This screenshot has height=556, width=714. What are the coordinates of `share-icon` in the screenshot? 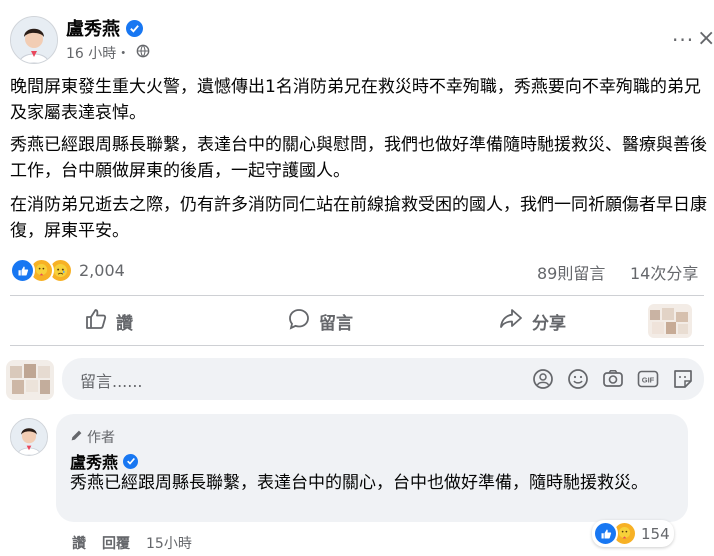 It's located at (511, 321).